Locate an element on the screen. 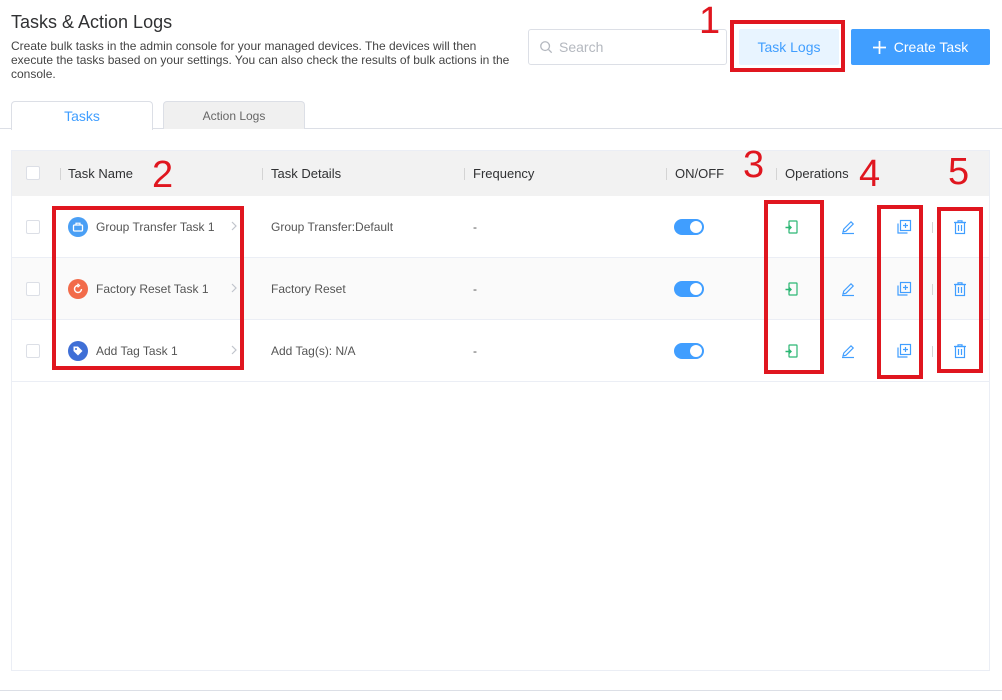  create-task-label: Create Task is located at coordinates (931, 47).